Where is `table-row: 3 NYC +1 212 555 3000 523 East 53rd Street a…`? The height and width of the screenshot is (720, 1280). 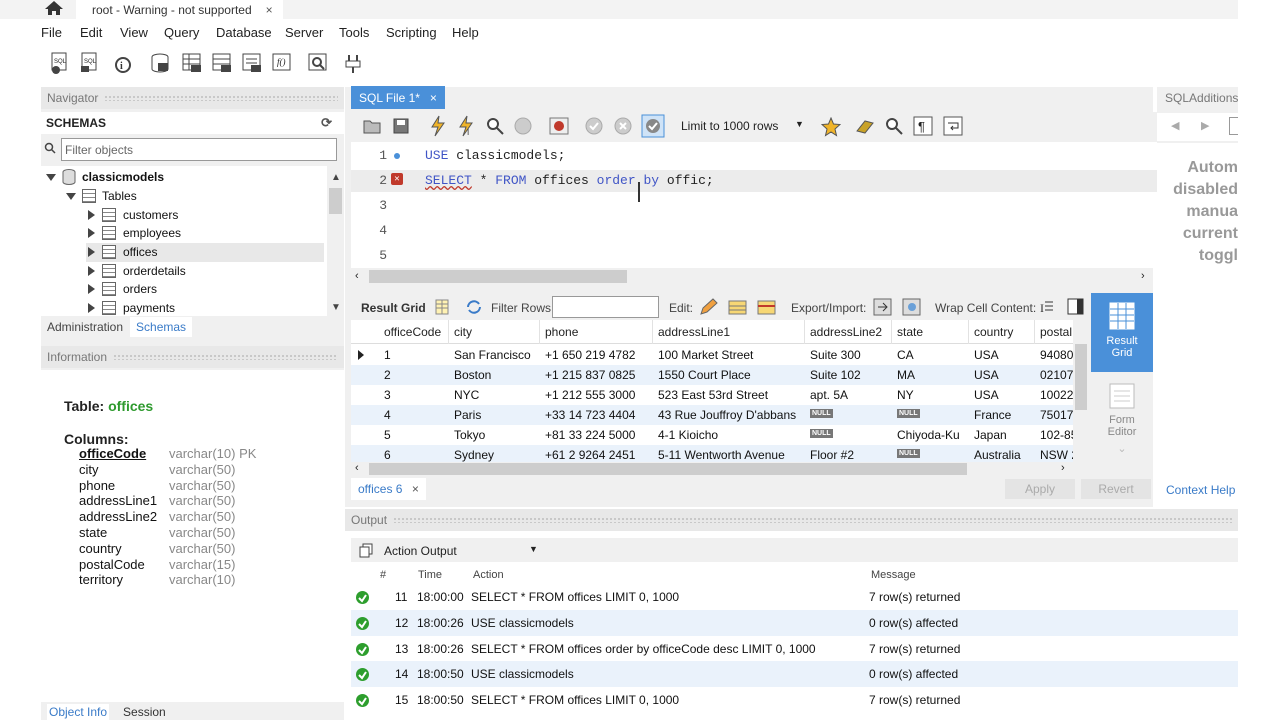
table-row: 3 NYC +1 212 555 3000 523 East 53rd Street a… is located at coordinates (720, 395).